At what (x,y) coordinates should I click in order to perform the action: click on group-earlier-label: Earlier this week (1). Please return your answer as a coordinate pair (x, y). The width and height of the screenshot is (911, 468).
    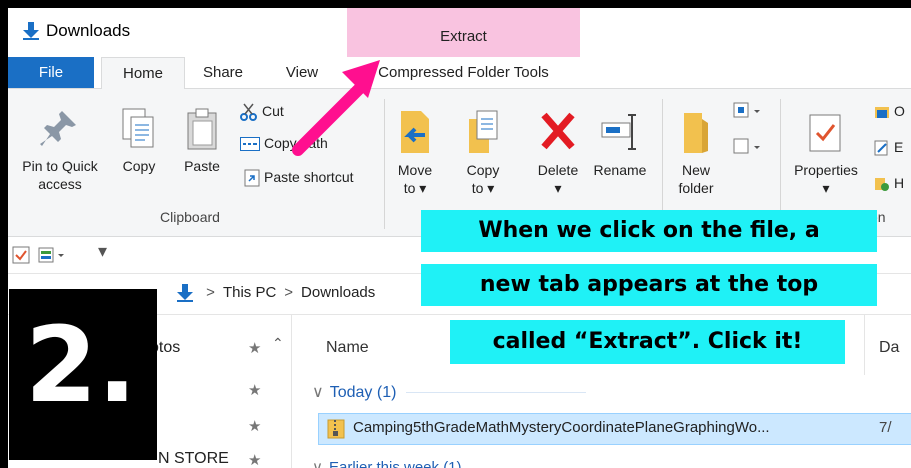
    Looking at the image, I should click on (395, 463).